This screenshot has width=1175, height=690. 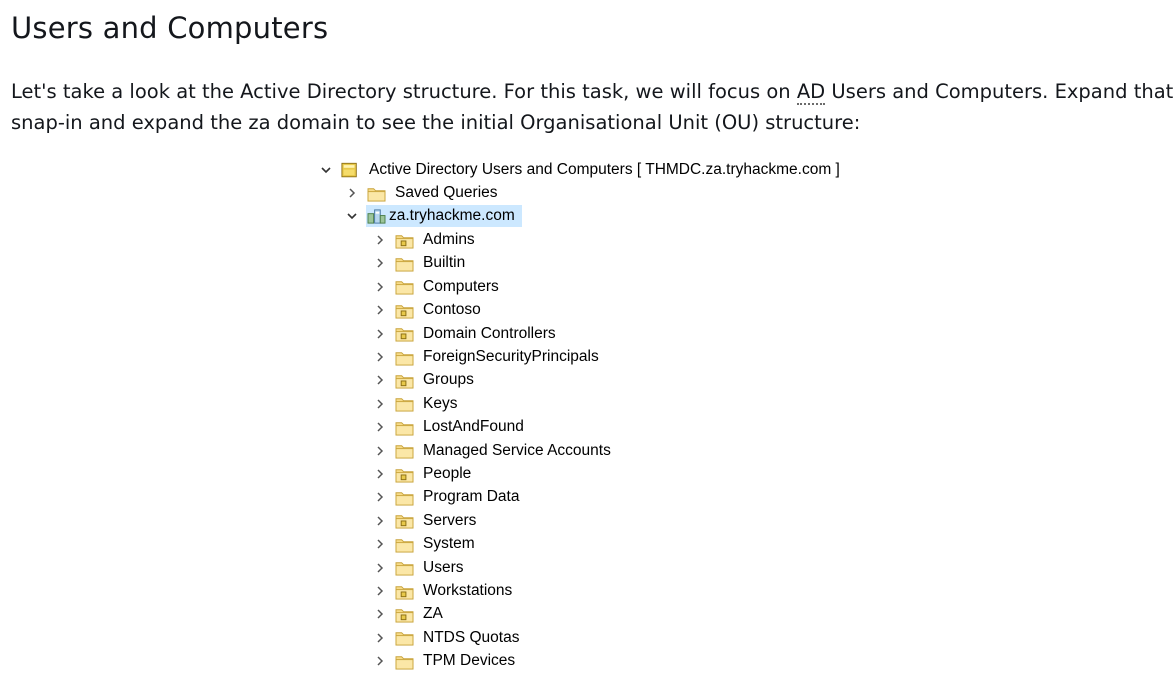 I want to click on tree-item-system: System, so click(x=425, y=544).